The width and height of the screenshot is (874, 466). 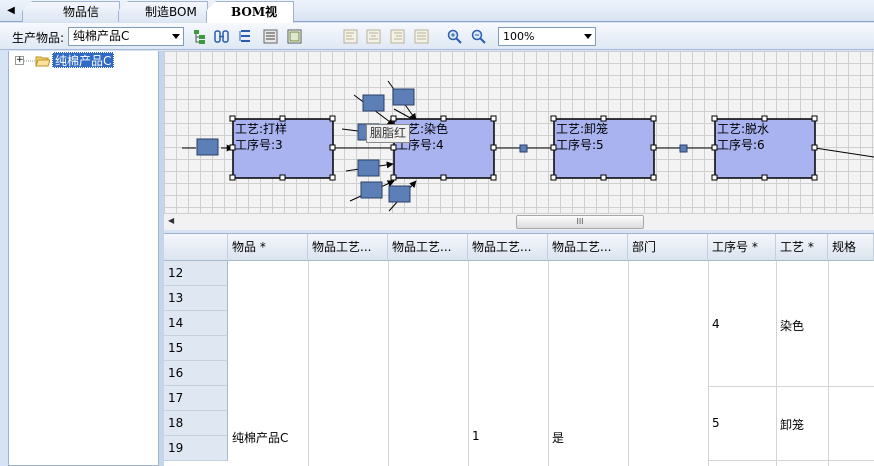 What do you see at coordinates (196, 423) in the screenshot?
I see `row-number: 18` at bounding box center [196, 423].